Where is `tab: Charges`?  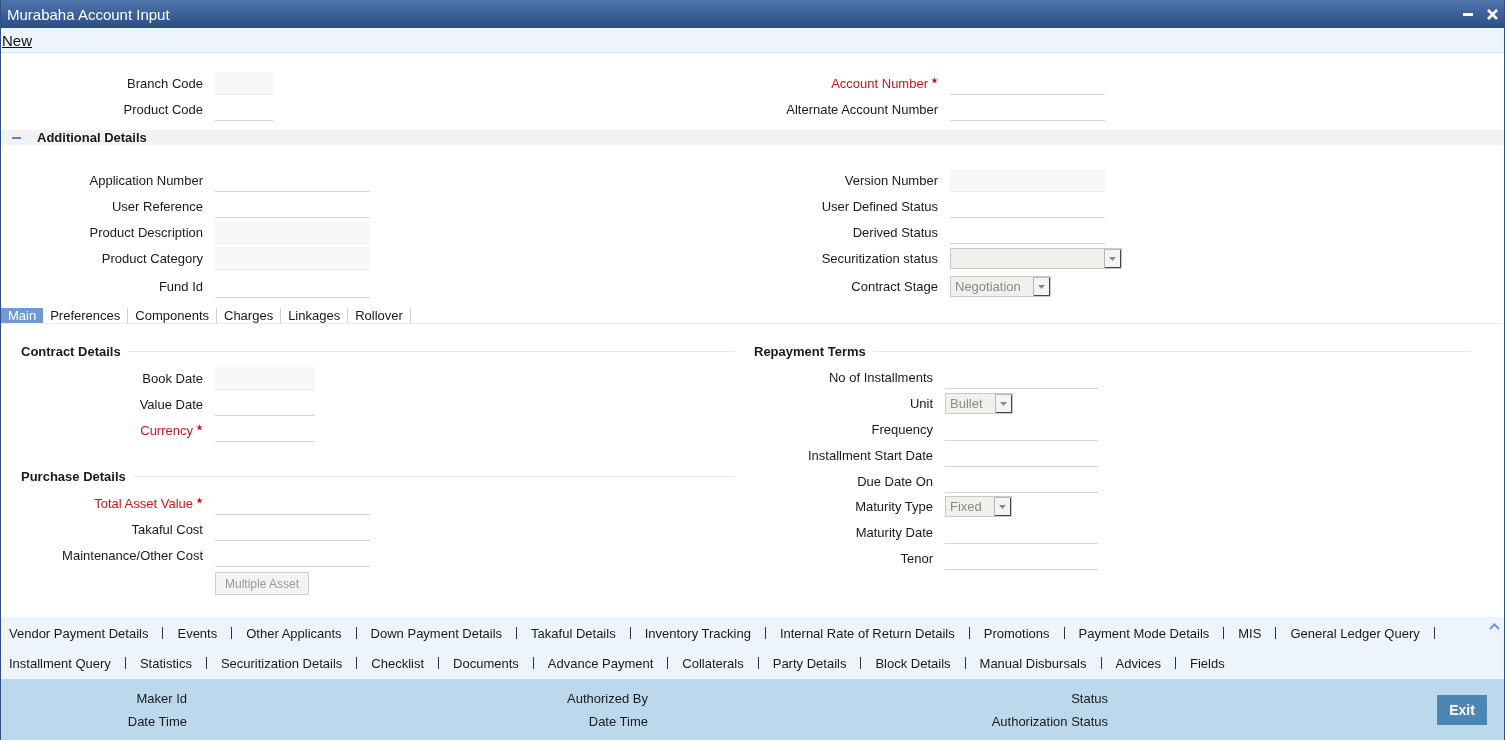 tab: Charges is located at coordinates (249, 315).